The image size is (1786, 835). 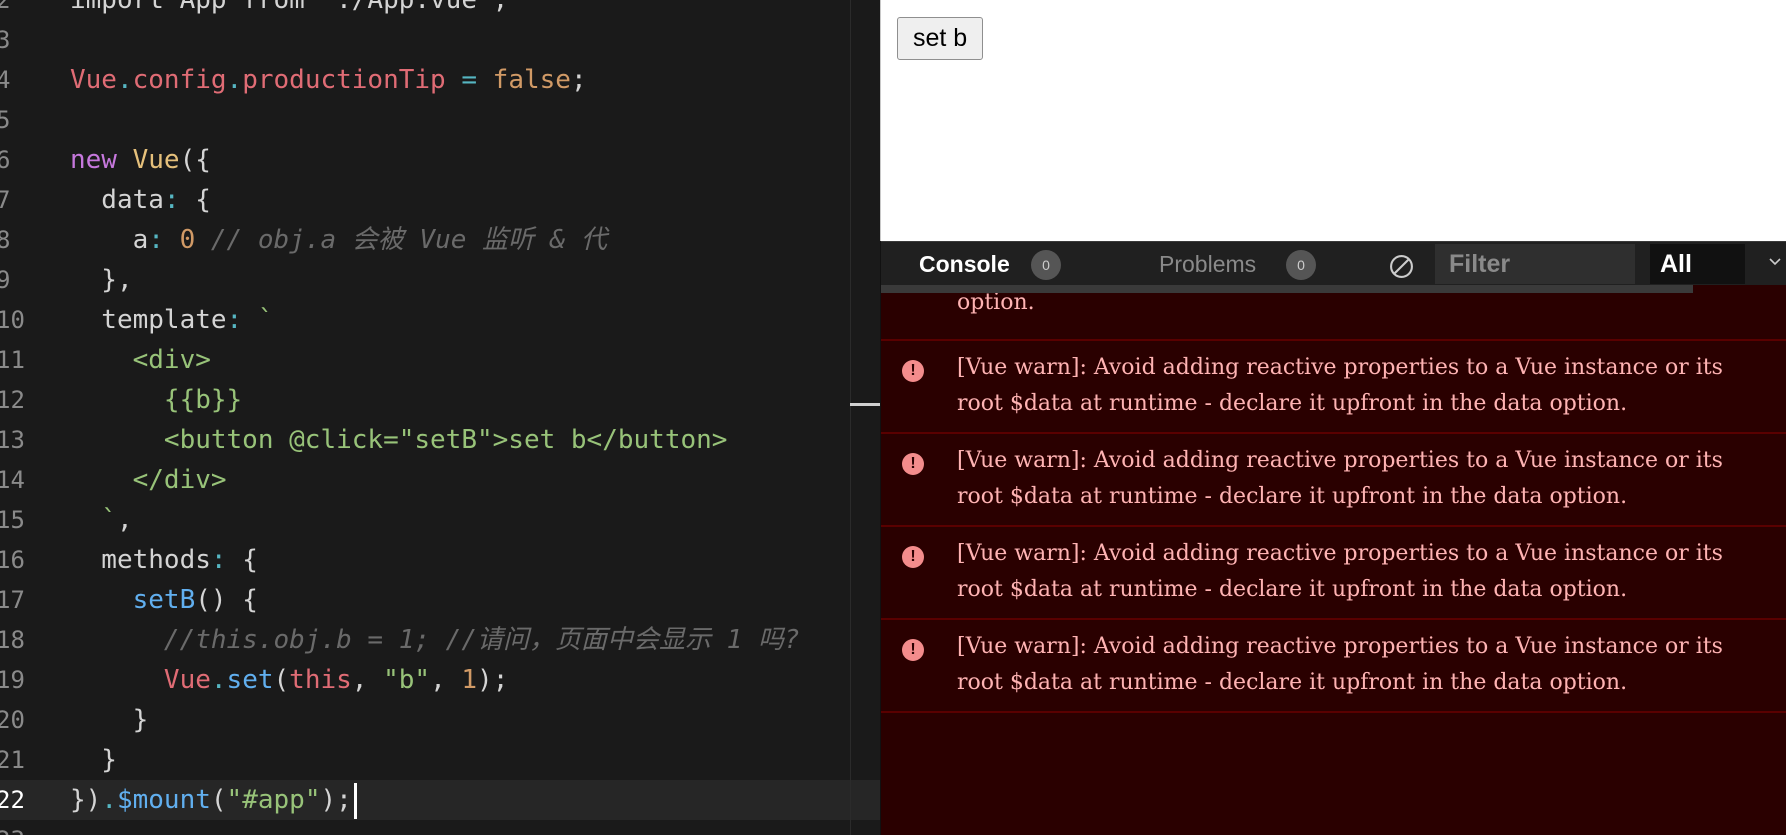 I want to click on line-number: 19, so click(x=12, y=680).